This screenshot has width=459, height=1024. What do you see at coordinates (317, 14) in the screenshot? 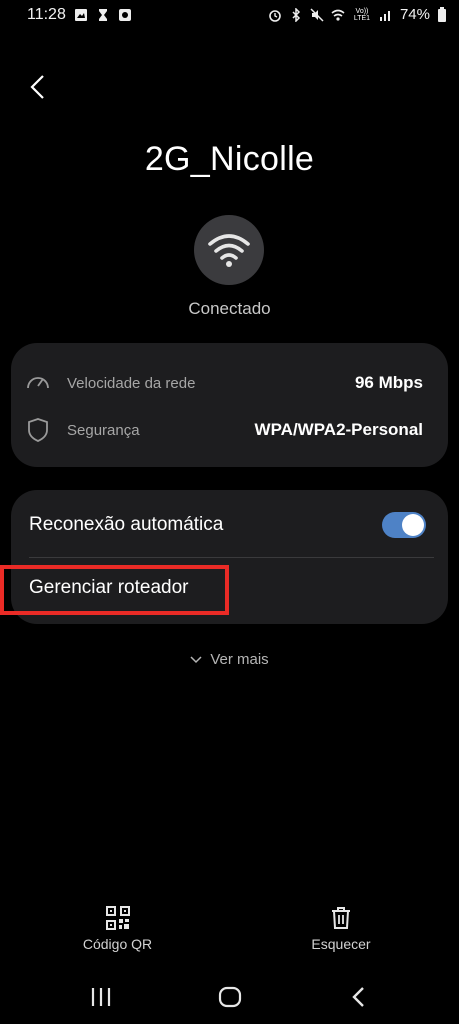
I see `mute-icon` at bounding box center [317, 14].